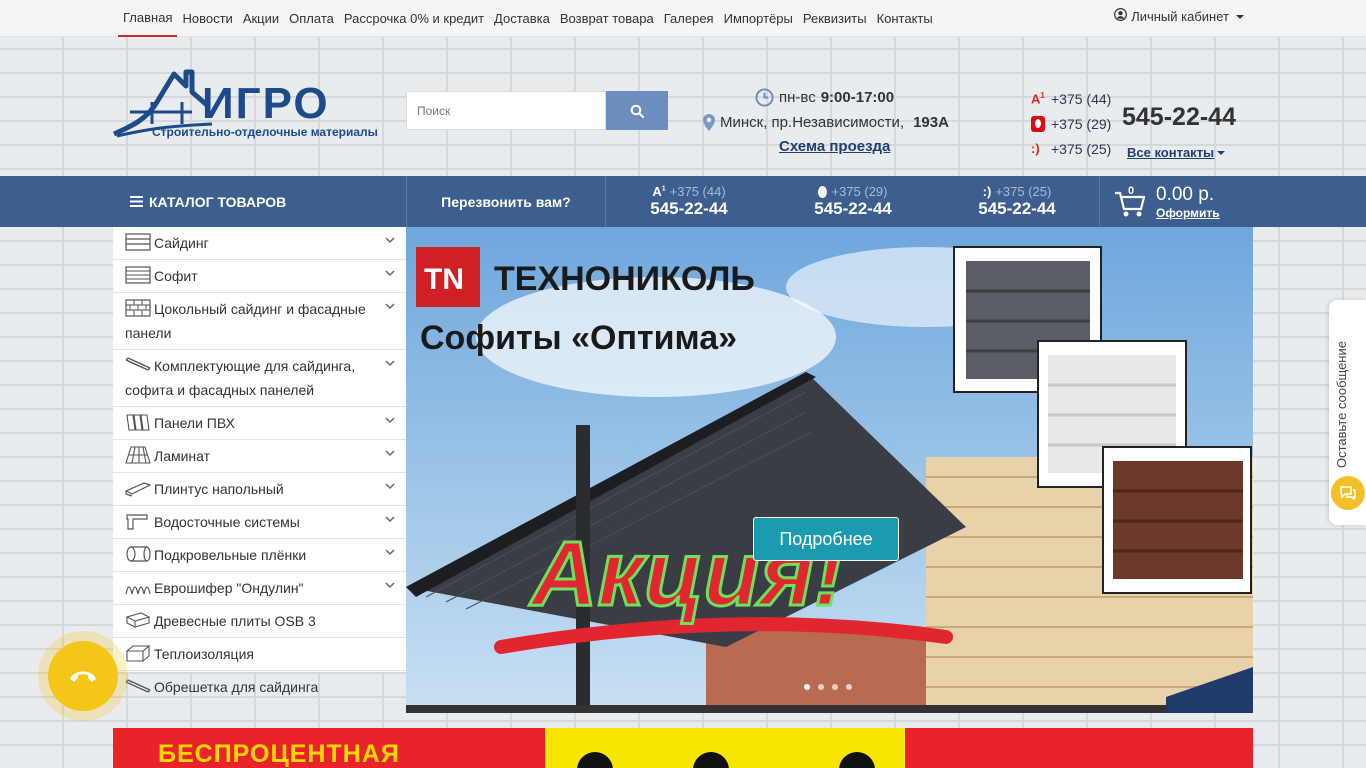  I want to click on callback-button: Перезвонить вам?, so click(506, 201).